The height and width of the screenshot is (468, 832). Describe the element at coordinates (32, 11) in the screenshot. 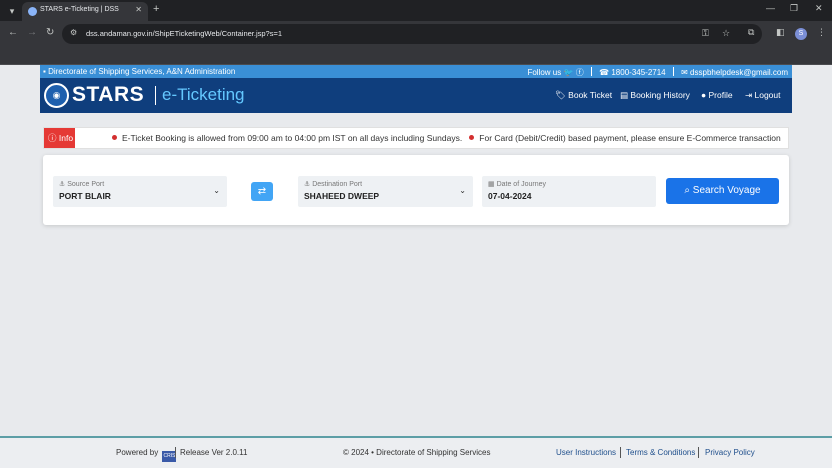

I see `favicon-icon` at that location.